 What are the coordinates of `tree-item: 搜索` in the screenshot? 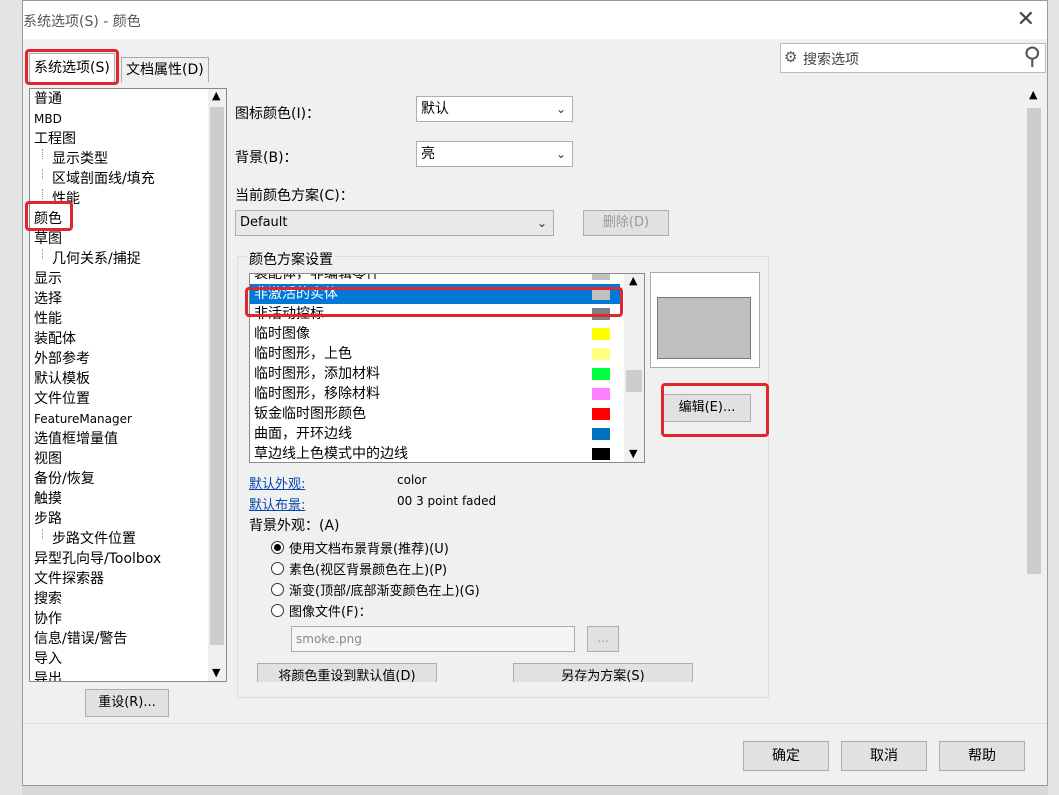 It's located at (48, 599).